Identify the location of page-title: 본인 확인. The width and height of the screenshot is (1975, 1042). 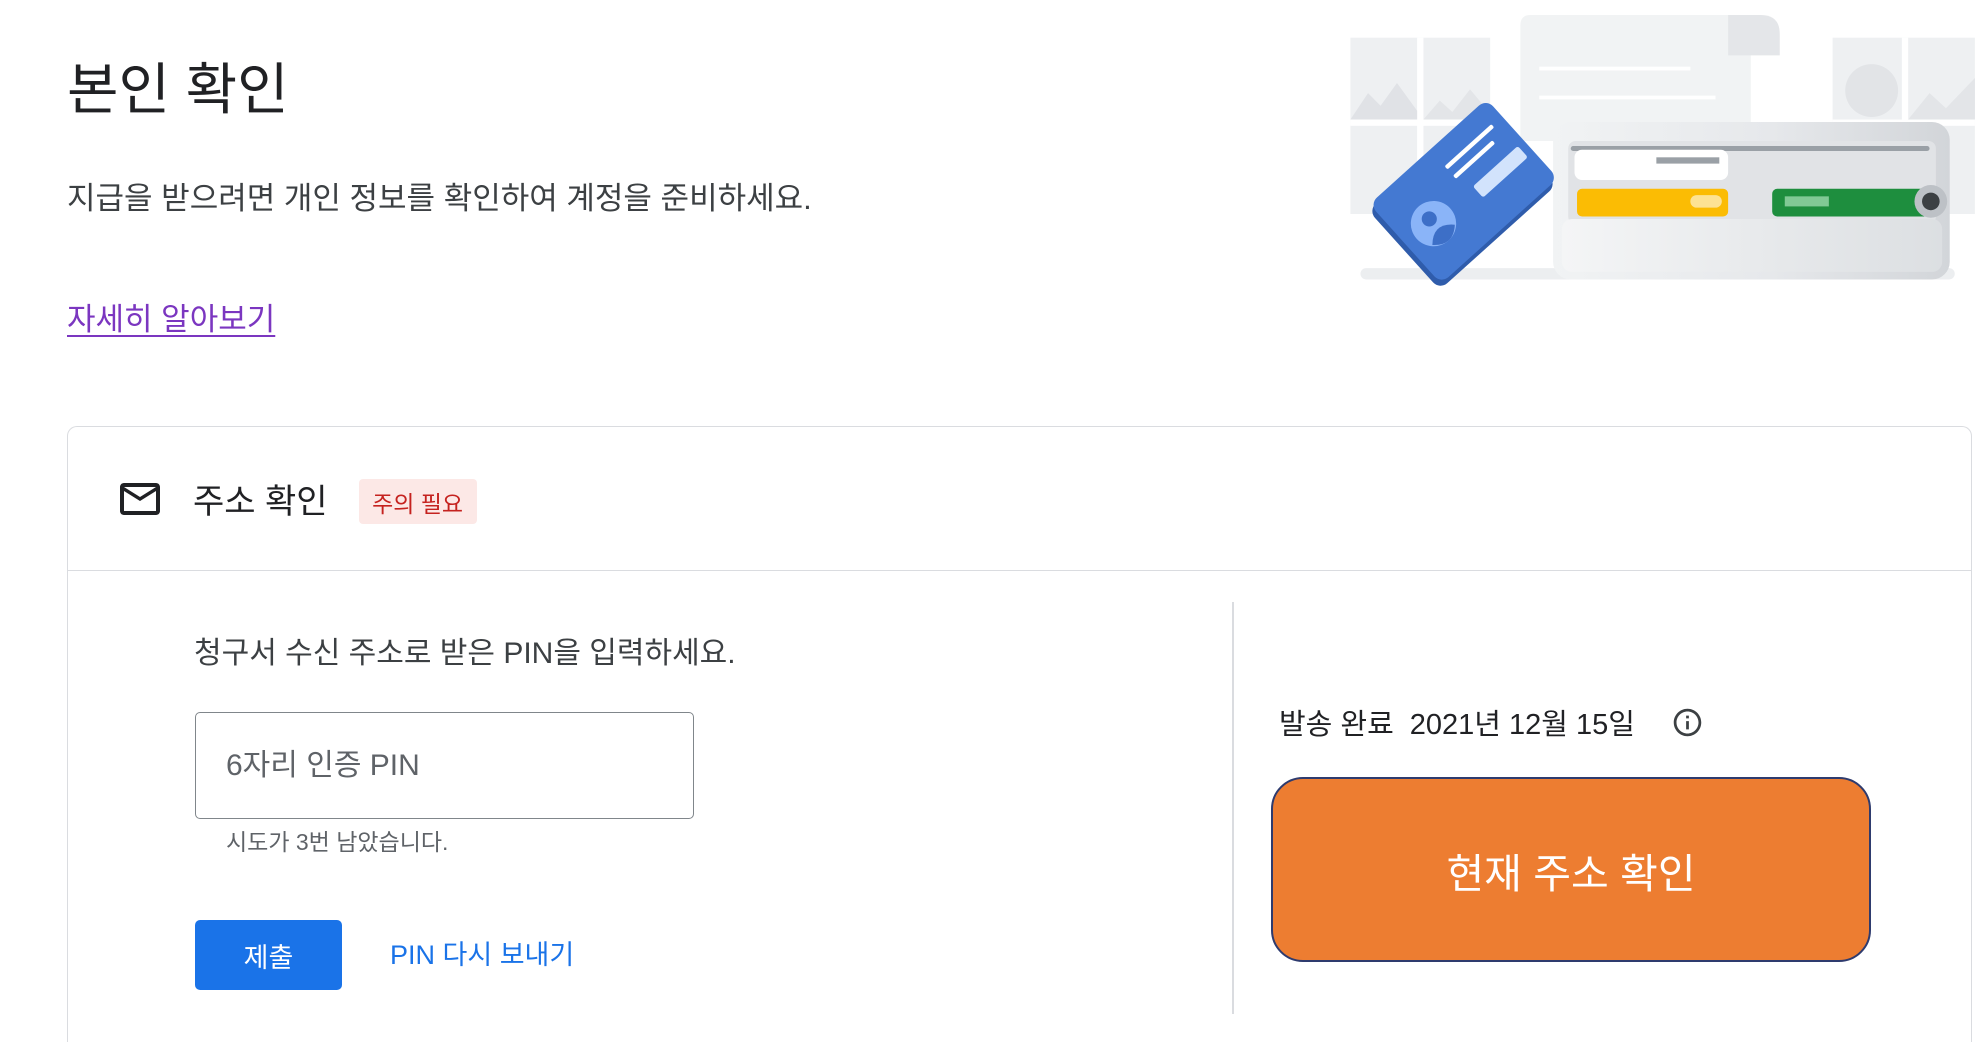
(178, 89).